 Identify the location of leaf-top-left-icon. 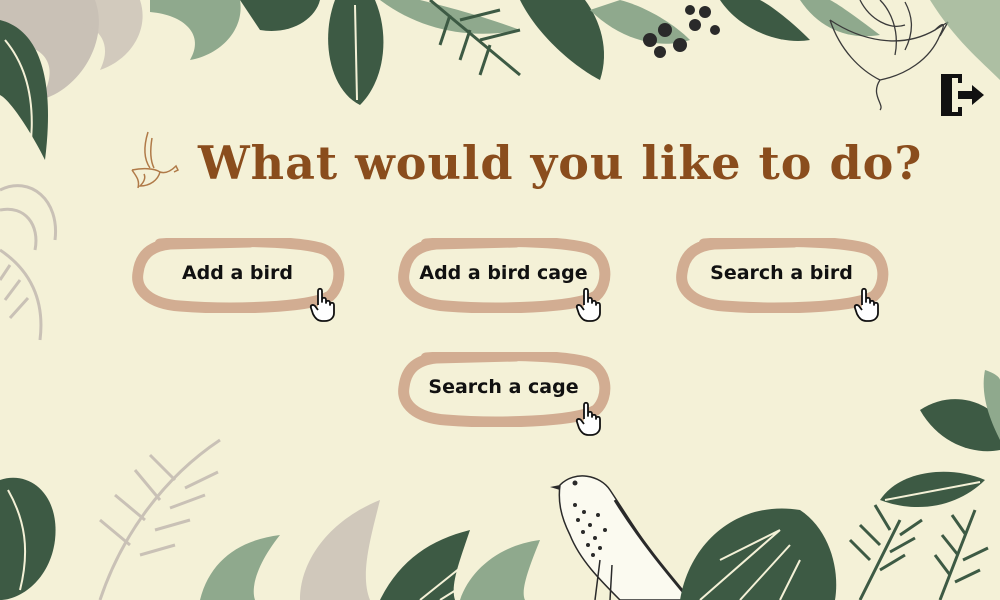
(120, 125).